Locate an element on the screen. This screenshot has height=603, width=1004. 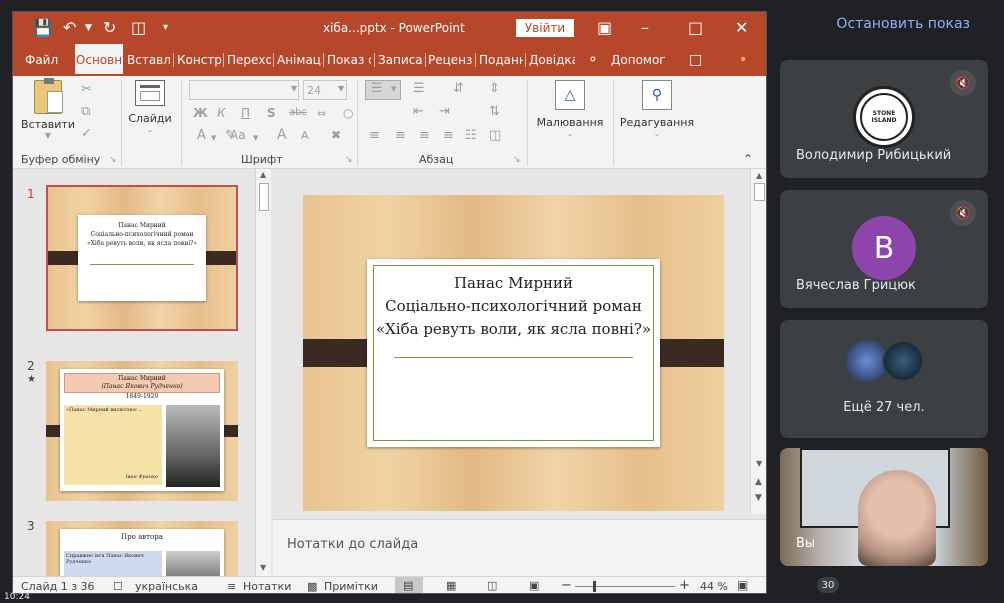
comments-icon: □ is located at coordinates (698, 60).